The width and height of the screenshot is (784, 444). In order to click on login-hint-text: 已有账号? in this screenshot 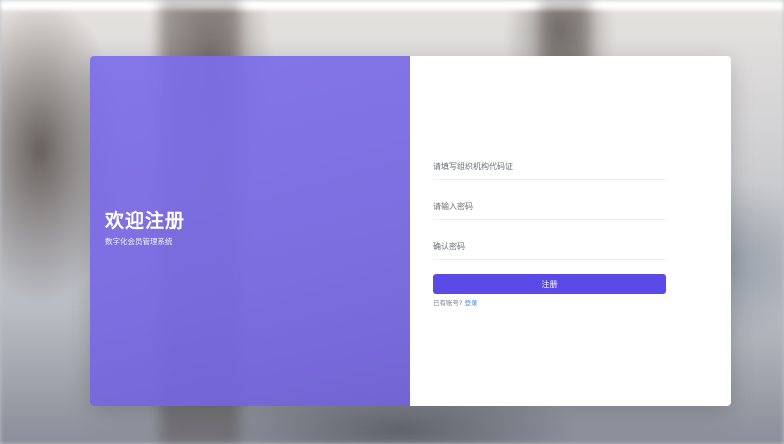, I will do `click(448, 303)`.